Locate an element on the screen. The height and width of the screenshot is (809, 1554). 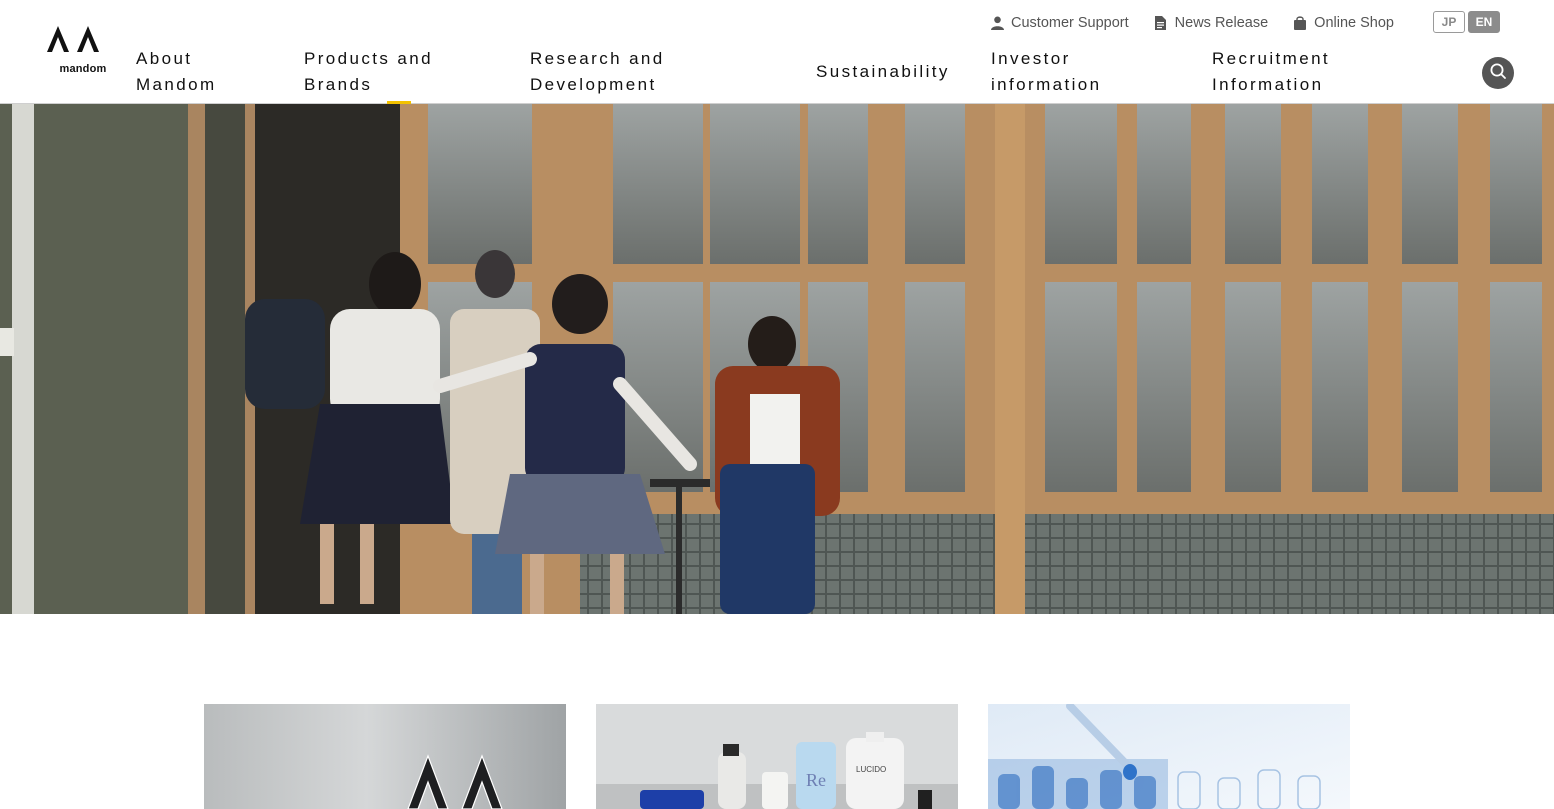
card-research-and-development is located at coordinates (1169, 756).